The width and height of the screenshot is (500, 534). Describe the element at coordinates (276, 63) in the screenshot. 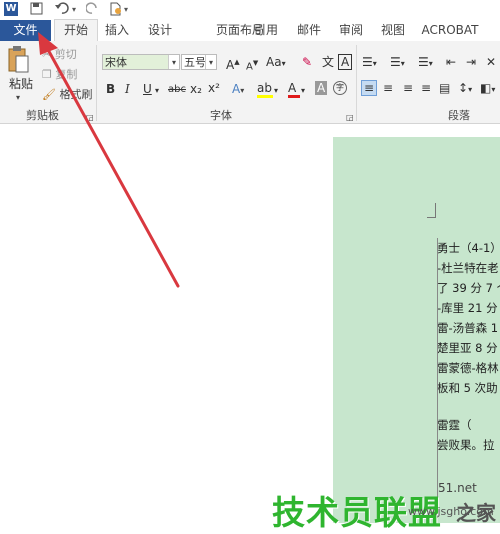

I see `change-case-button: Aa▾` at that location.